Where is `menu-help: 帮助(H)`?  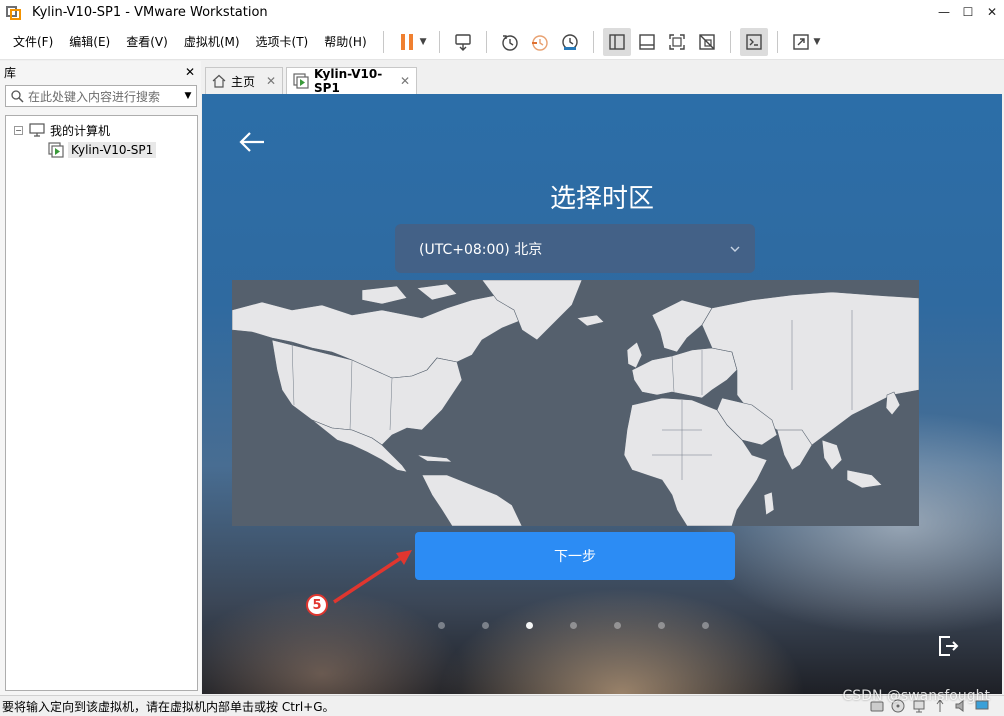 menu-help: 帮助(H) is located at coordinates (345, 41).